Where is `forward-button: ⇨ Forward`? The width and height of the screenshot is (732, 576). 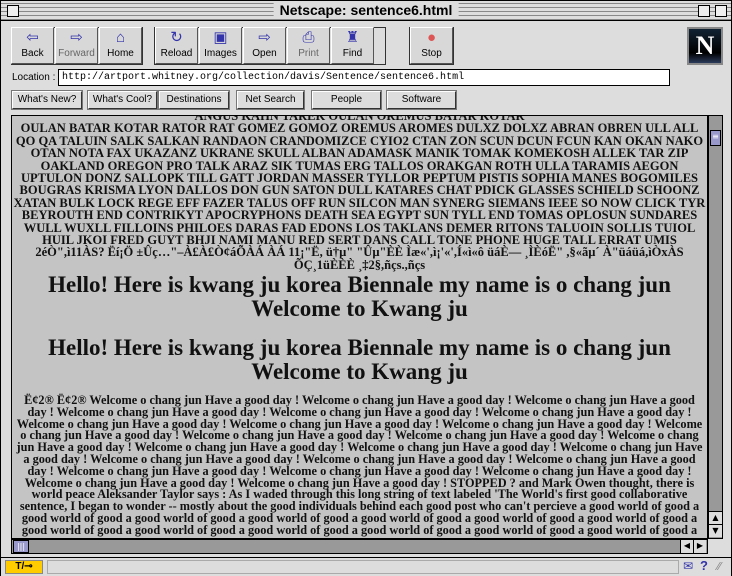 forward-button: ⇨ Forward is located at coordinates (76, 45).